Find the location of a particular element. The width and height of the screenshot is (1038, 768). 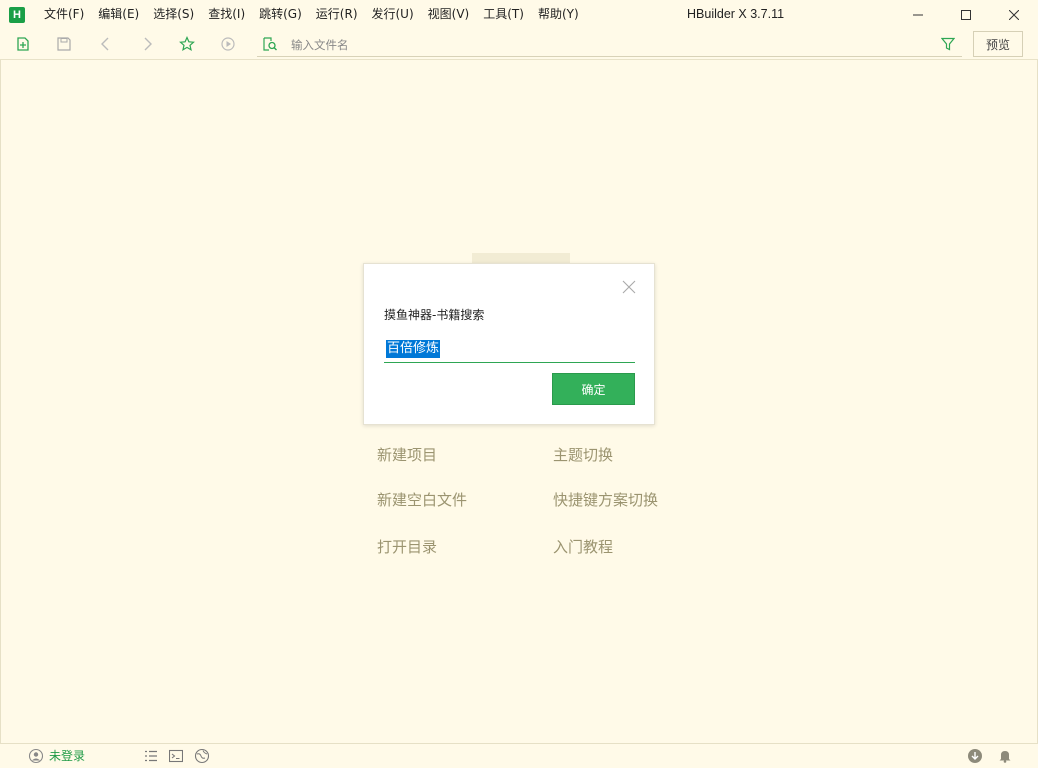

theme-switch-link: 主题切换 is located at coordinates (583, 455).